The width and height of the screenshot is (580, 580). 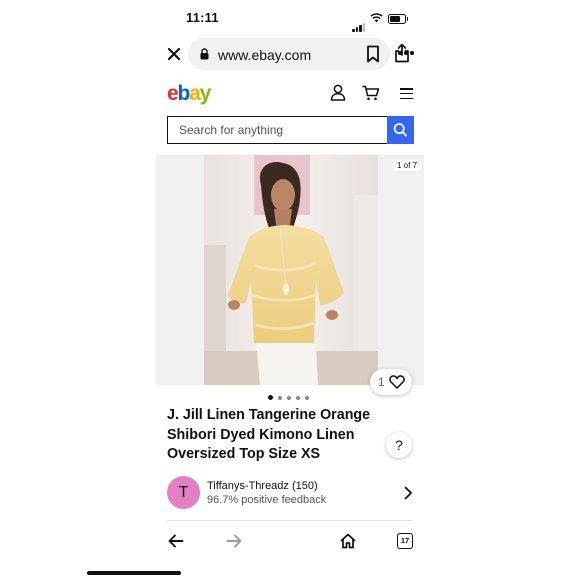 I want to click on search-icon, so click(x=400, y=130).